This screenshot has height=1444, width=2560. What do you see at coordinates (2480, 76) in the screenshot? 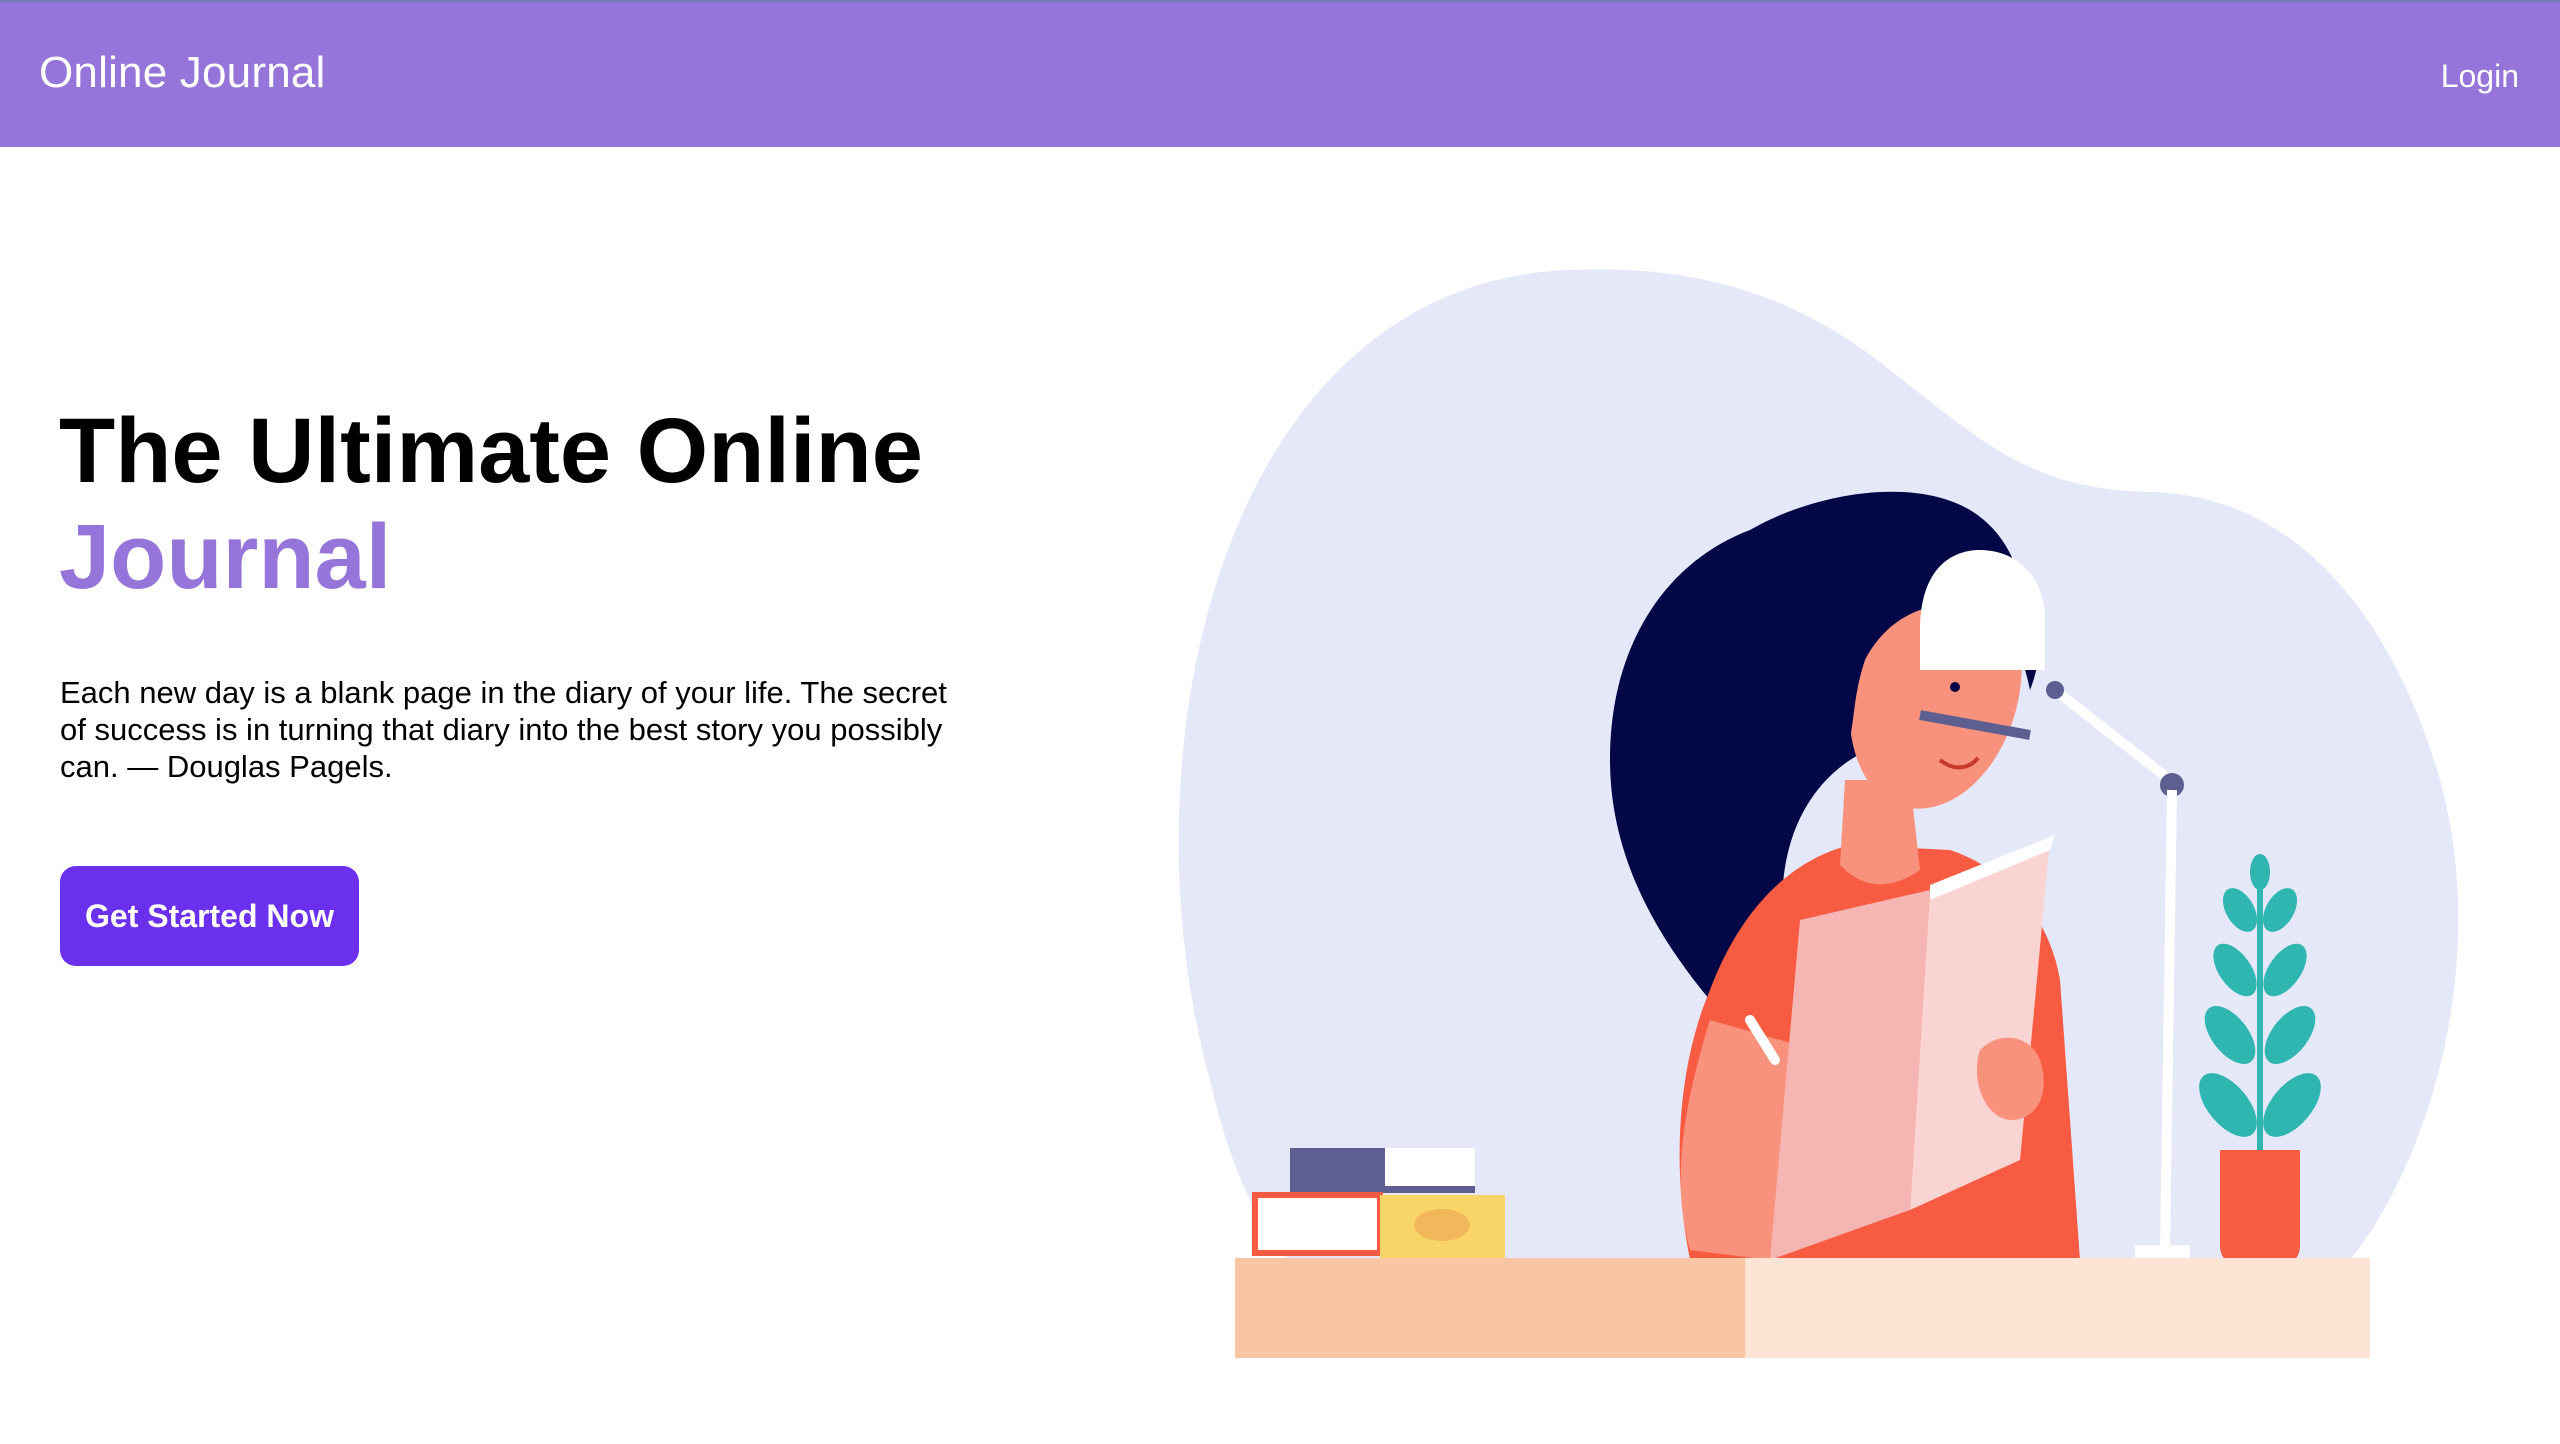
I see `login-link: Login` at bounding box center [2480, 76].